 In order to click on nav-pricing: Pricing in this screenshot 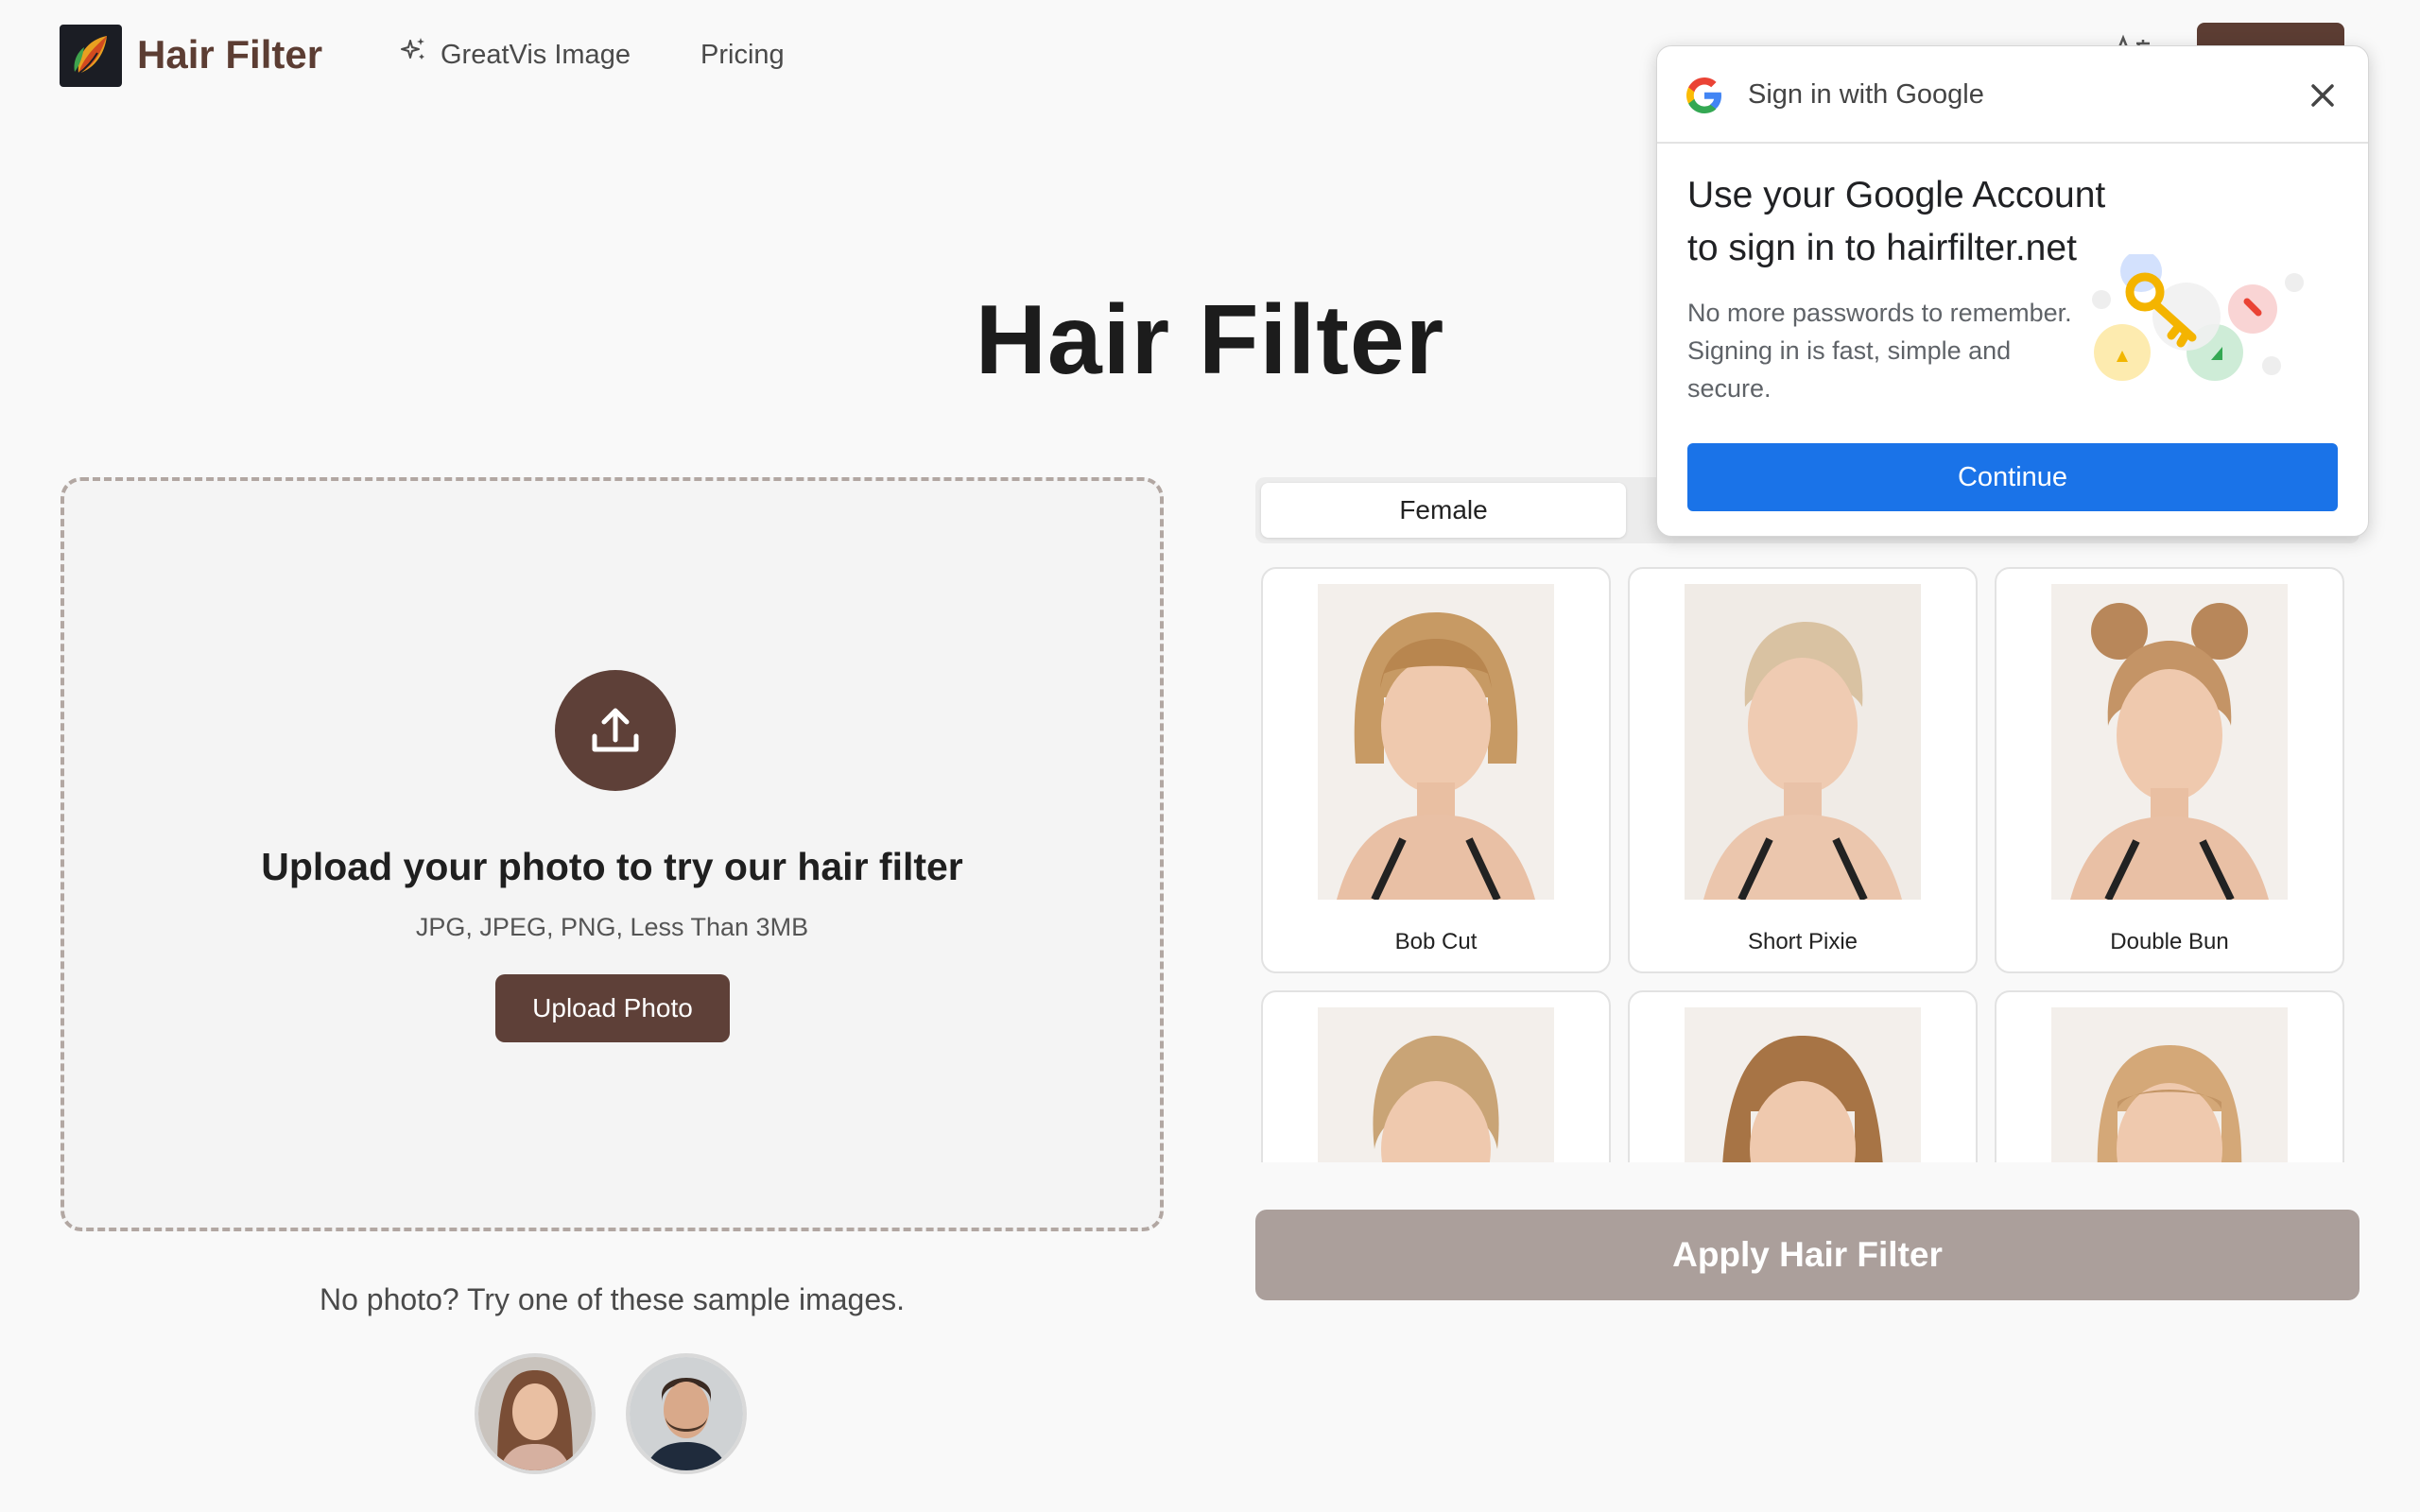, I will do `click(742, 55)`.